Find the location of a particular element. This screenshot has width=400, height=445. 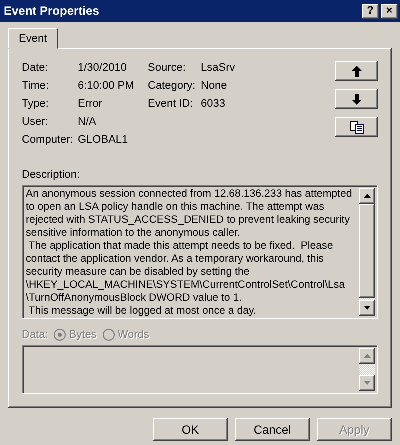

down-arrow-icon is located at coordinates (357, 99).